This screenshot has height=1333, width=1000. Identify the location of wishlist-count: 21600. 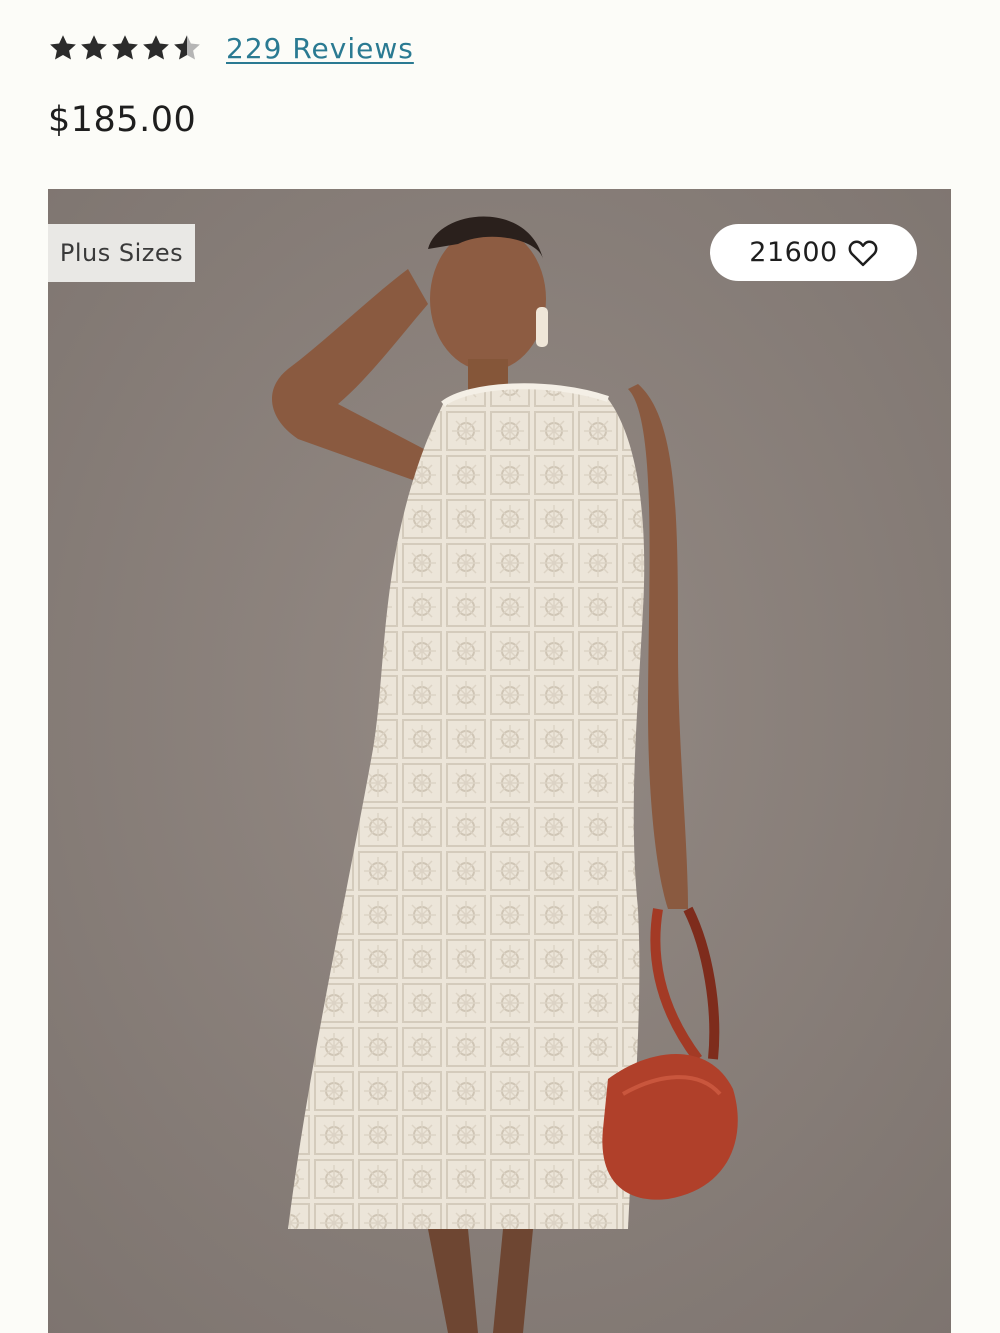
(793, 252).